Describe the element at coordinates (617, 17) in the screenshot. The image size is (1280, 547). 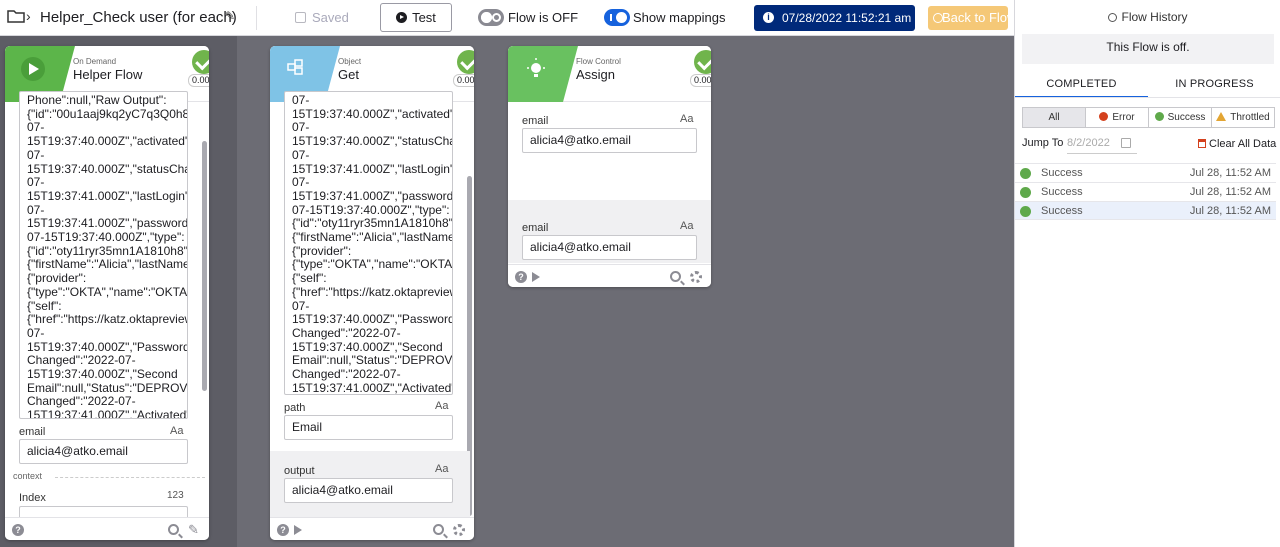
I see `show-mappings-toggle` at that location.